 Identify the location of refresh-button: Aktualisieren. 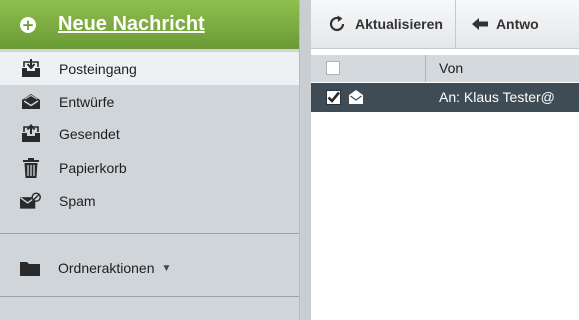
(383, 24).